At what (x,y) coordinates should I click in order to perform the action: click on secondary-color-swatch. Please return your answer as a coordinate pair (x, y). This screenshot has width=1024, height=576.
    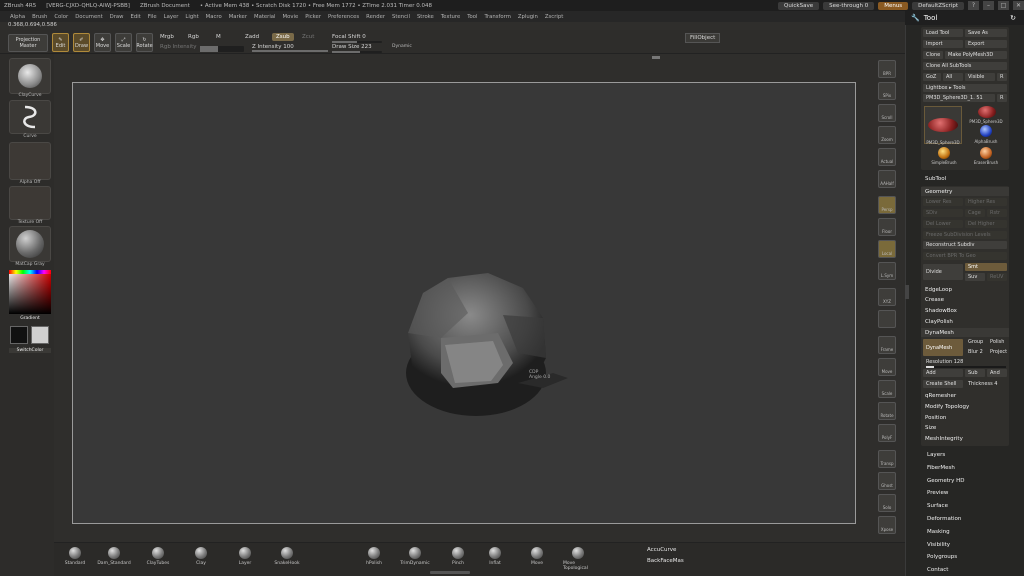
    Looking at the image, I should click on (40, 335).